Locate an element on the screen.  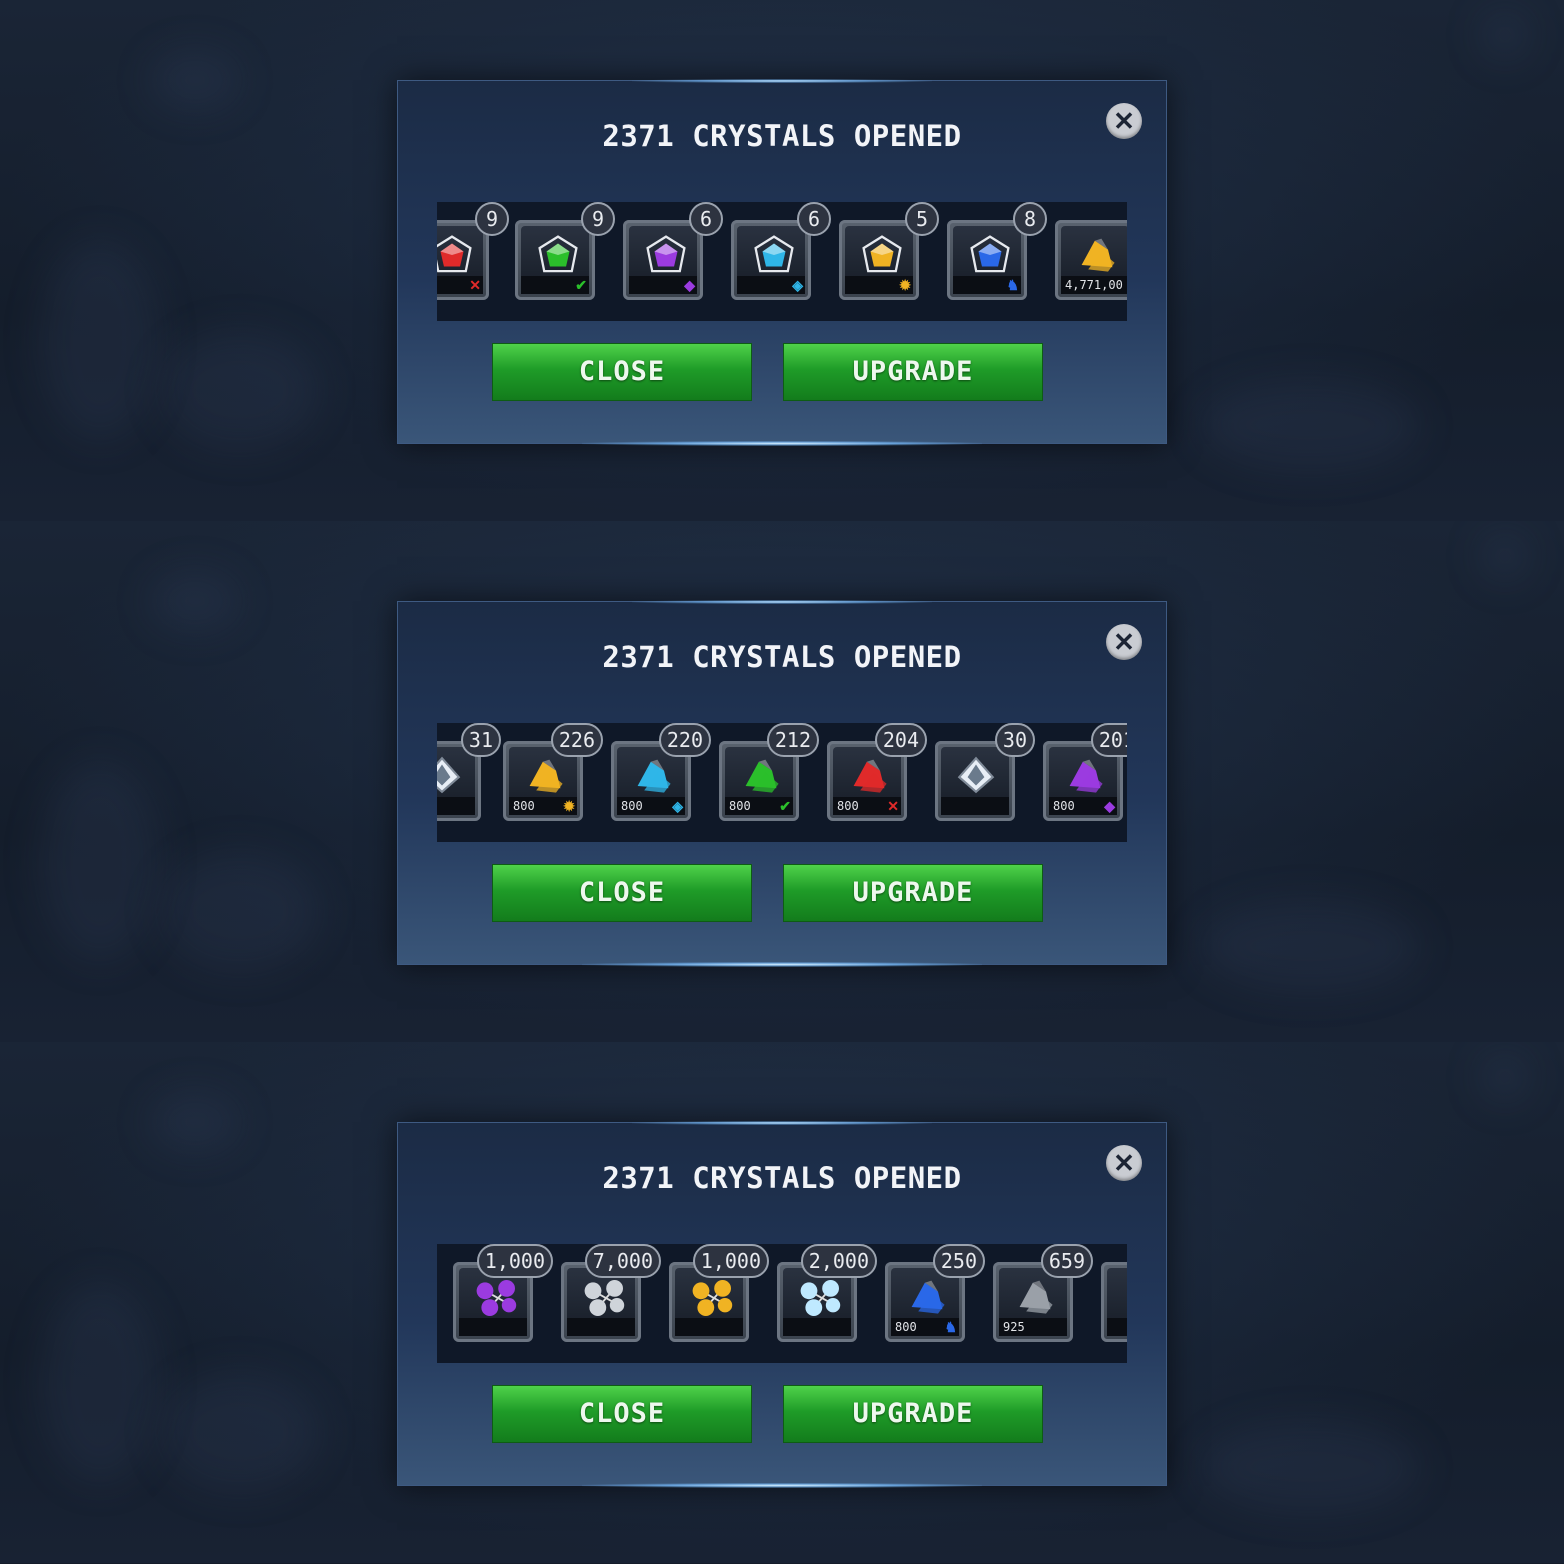
reward-item: 800 ♞ 250 is located at coordinates (935, 1294).